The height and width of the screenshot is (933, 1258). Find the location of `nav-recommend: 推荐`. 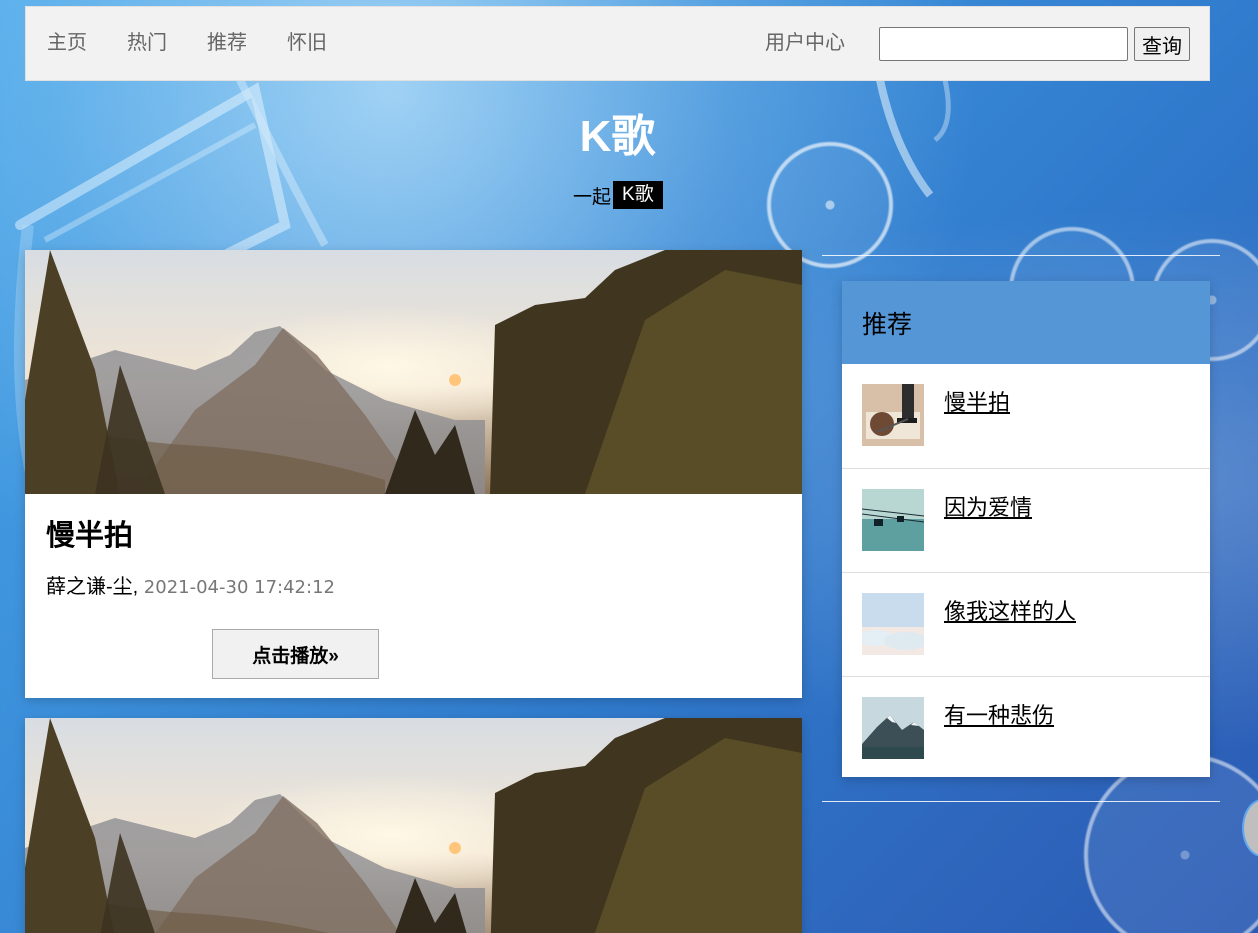

nav-recommend: 推荐 is located at coordinates (227, 40).